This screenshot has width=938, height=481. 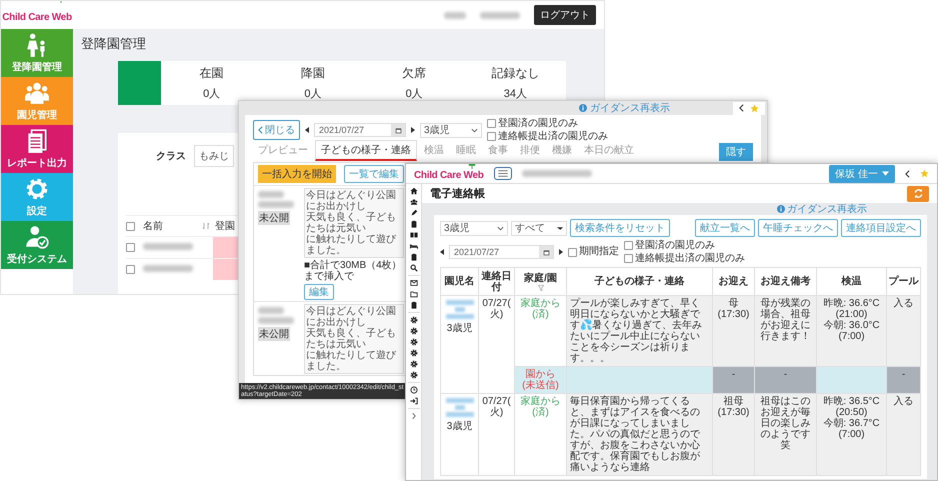 I want to click on group-icon, so click(x=37, y=93).